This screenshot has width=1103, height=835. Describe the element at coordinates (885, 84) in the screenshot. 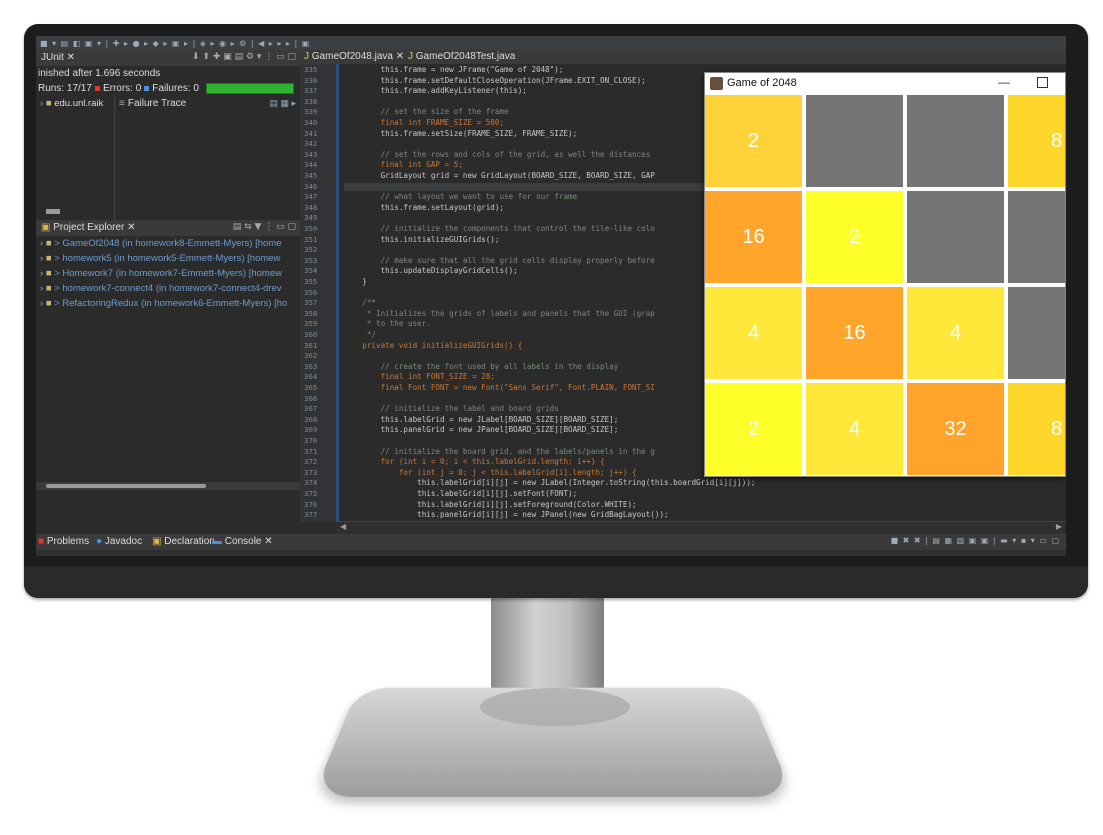

I see `game-titlebar: Game of 2048 —` at that location.